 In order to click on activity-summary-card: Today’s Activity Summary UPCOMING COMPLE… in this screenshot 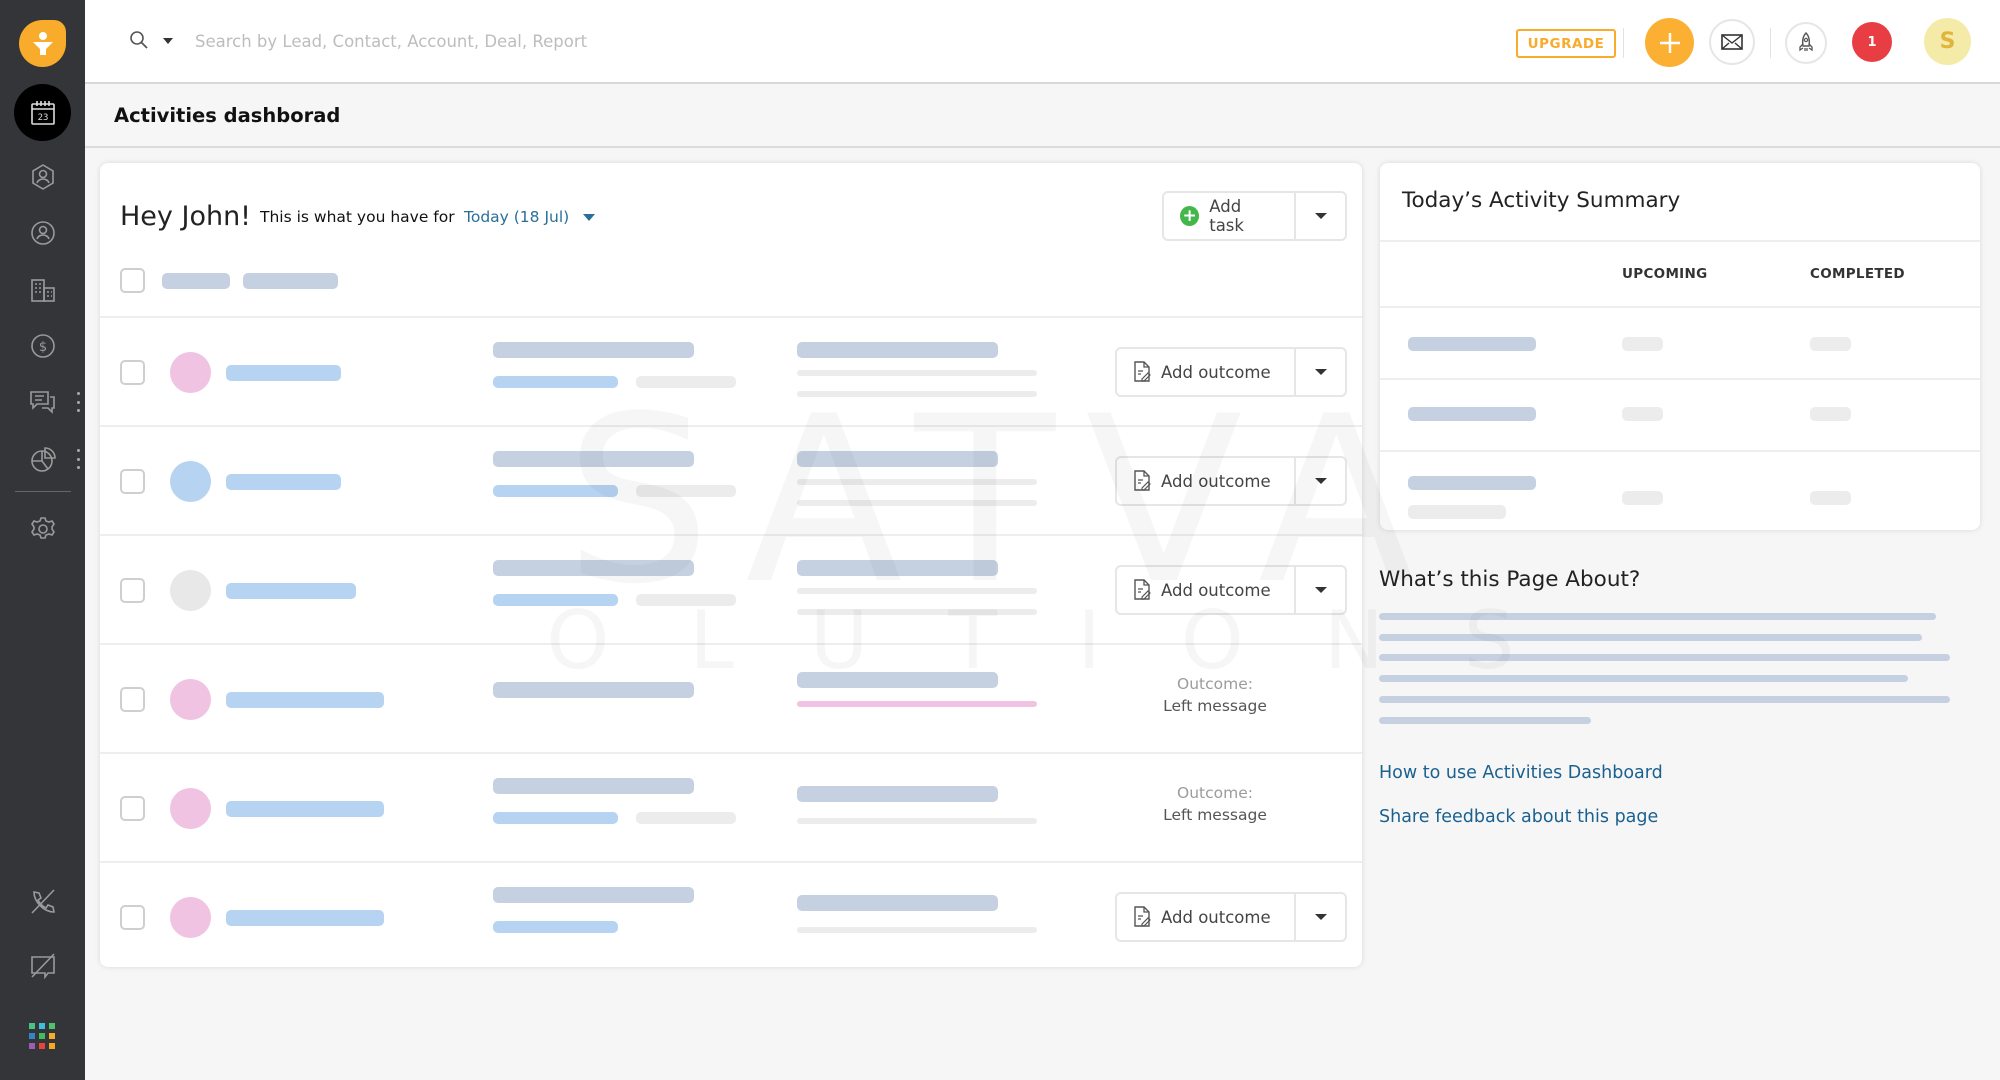, I will do `click(1680, 346)`.